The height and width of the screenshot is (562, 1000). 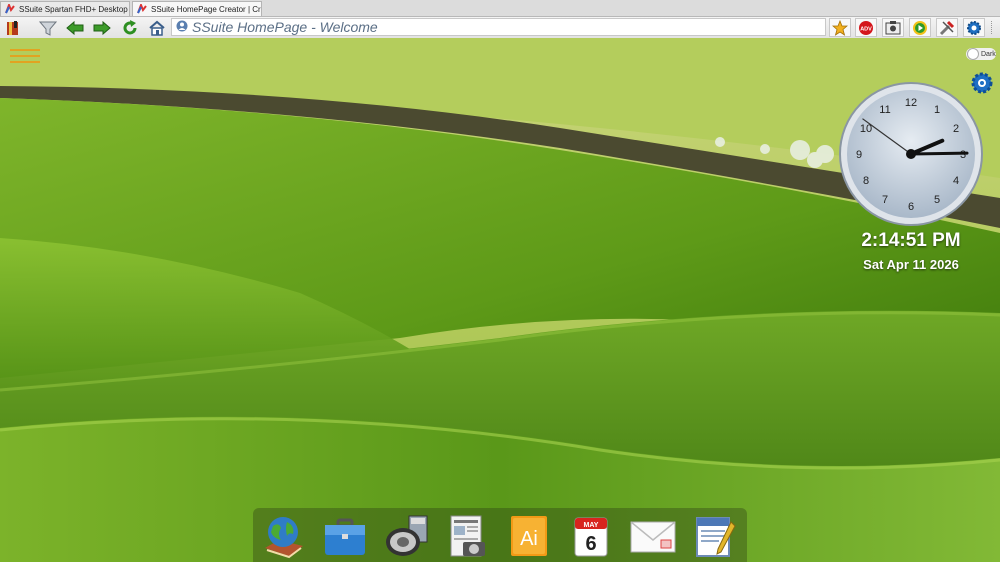 What do you see at coordinates (911, 103) in the screenshot?
I see `clock-numeral: 12` at bounding box center [911, 103].